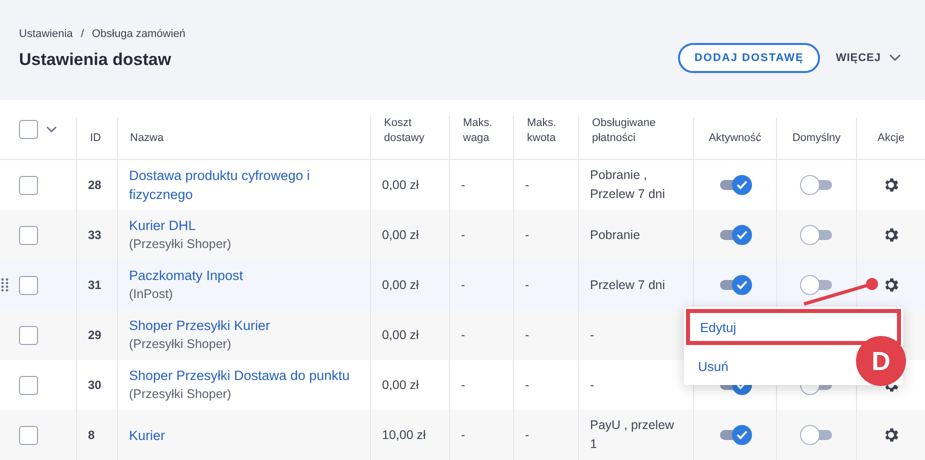 The width and height of the screenshot is (925, 460). I want to click on page-title: Ustawienia dostaw, so click(95, 60).